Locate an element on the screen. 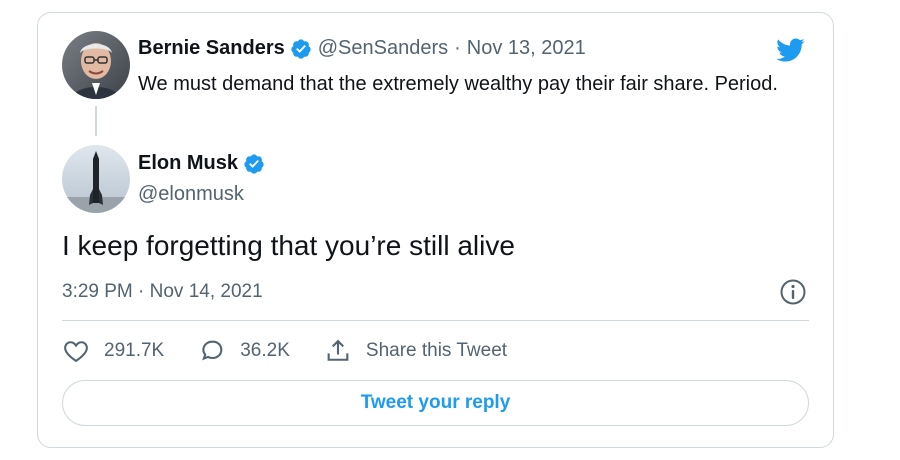 The width and height of the screenshot is (900, 460). tweet-your-reply-button: Tweet your reply is located at coordinates (435, 403).